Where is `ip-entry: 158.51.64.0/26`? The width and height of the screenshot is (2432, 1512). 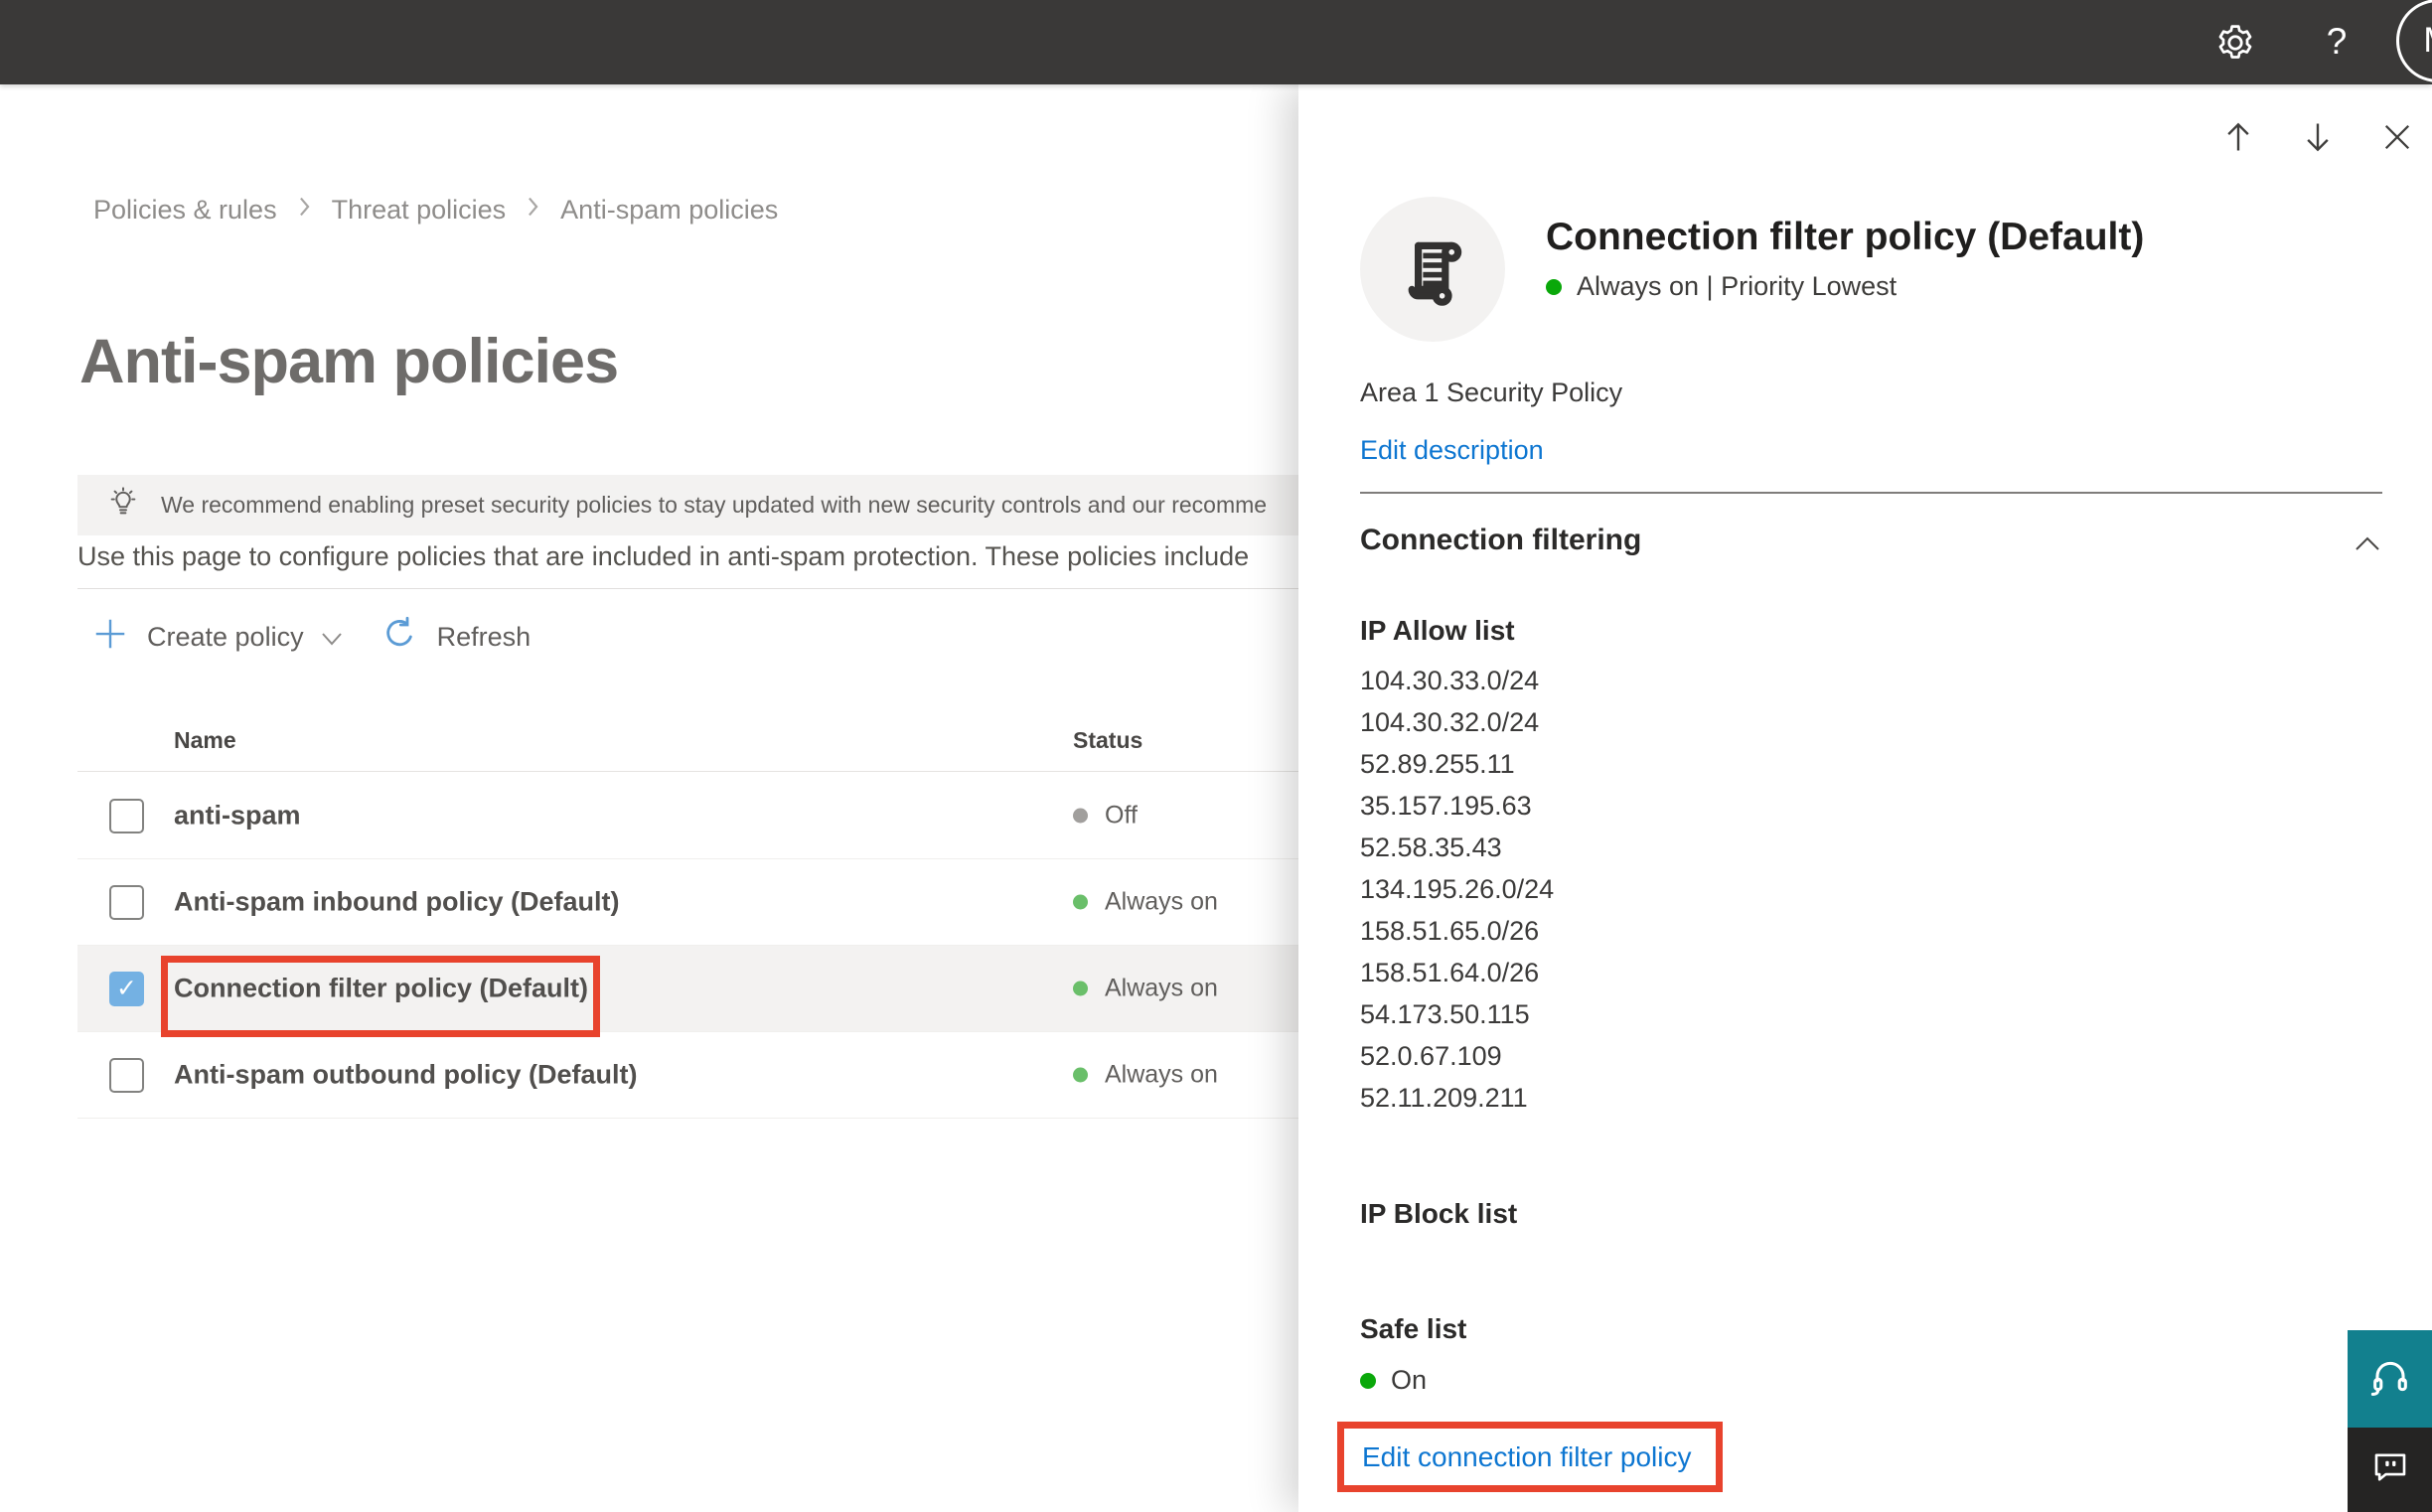 ip-entry: 158.51.64.0/26 is located at coordinates (1450, 972).